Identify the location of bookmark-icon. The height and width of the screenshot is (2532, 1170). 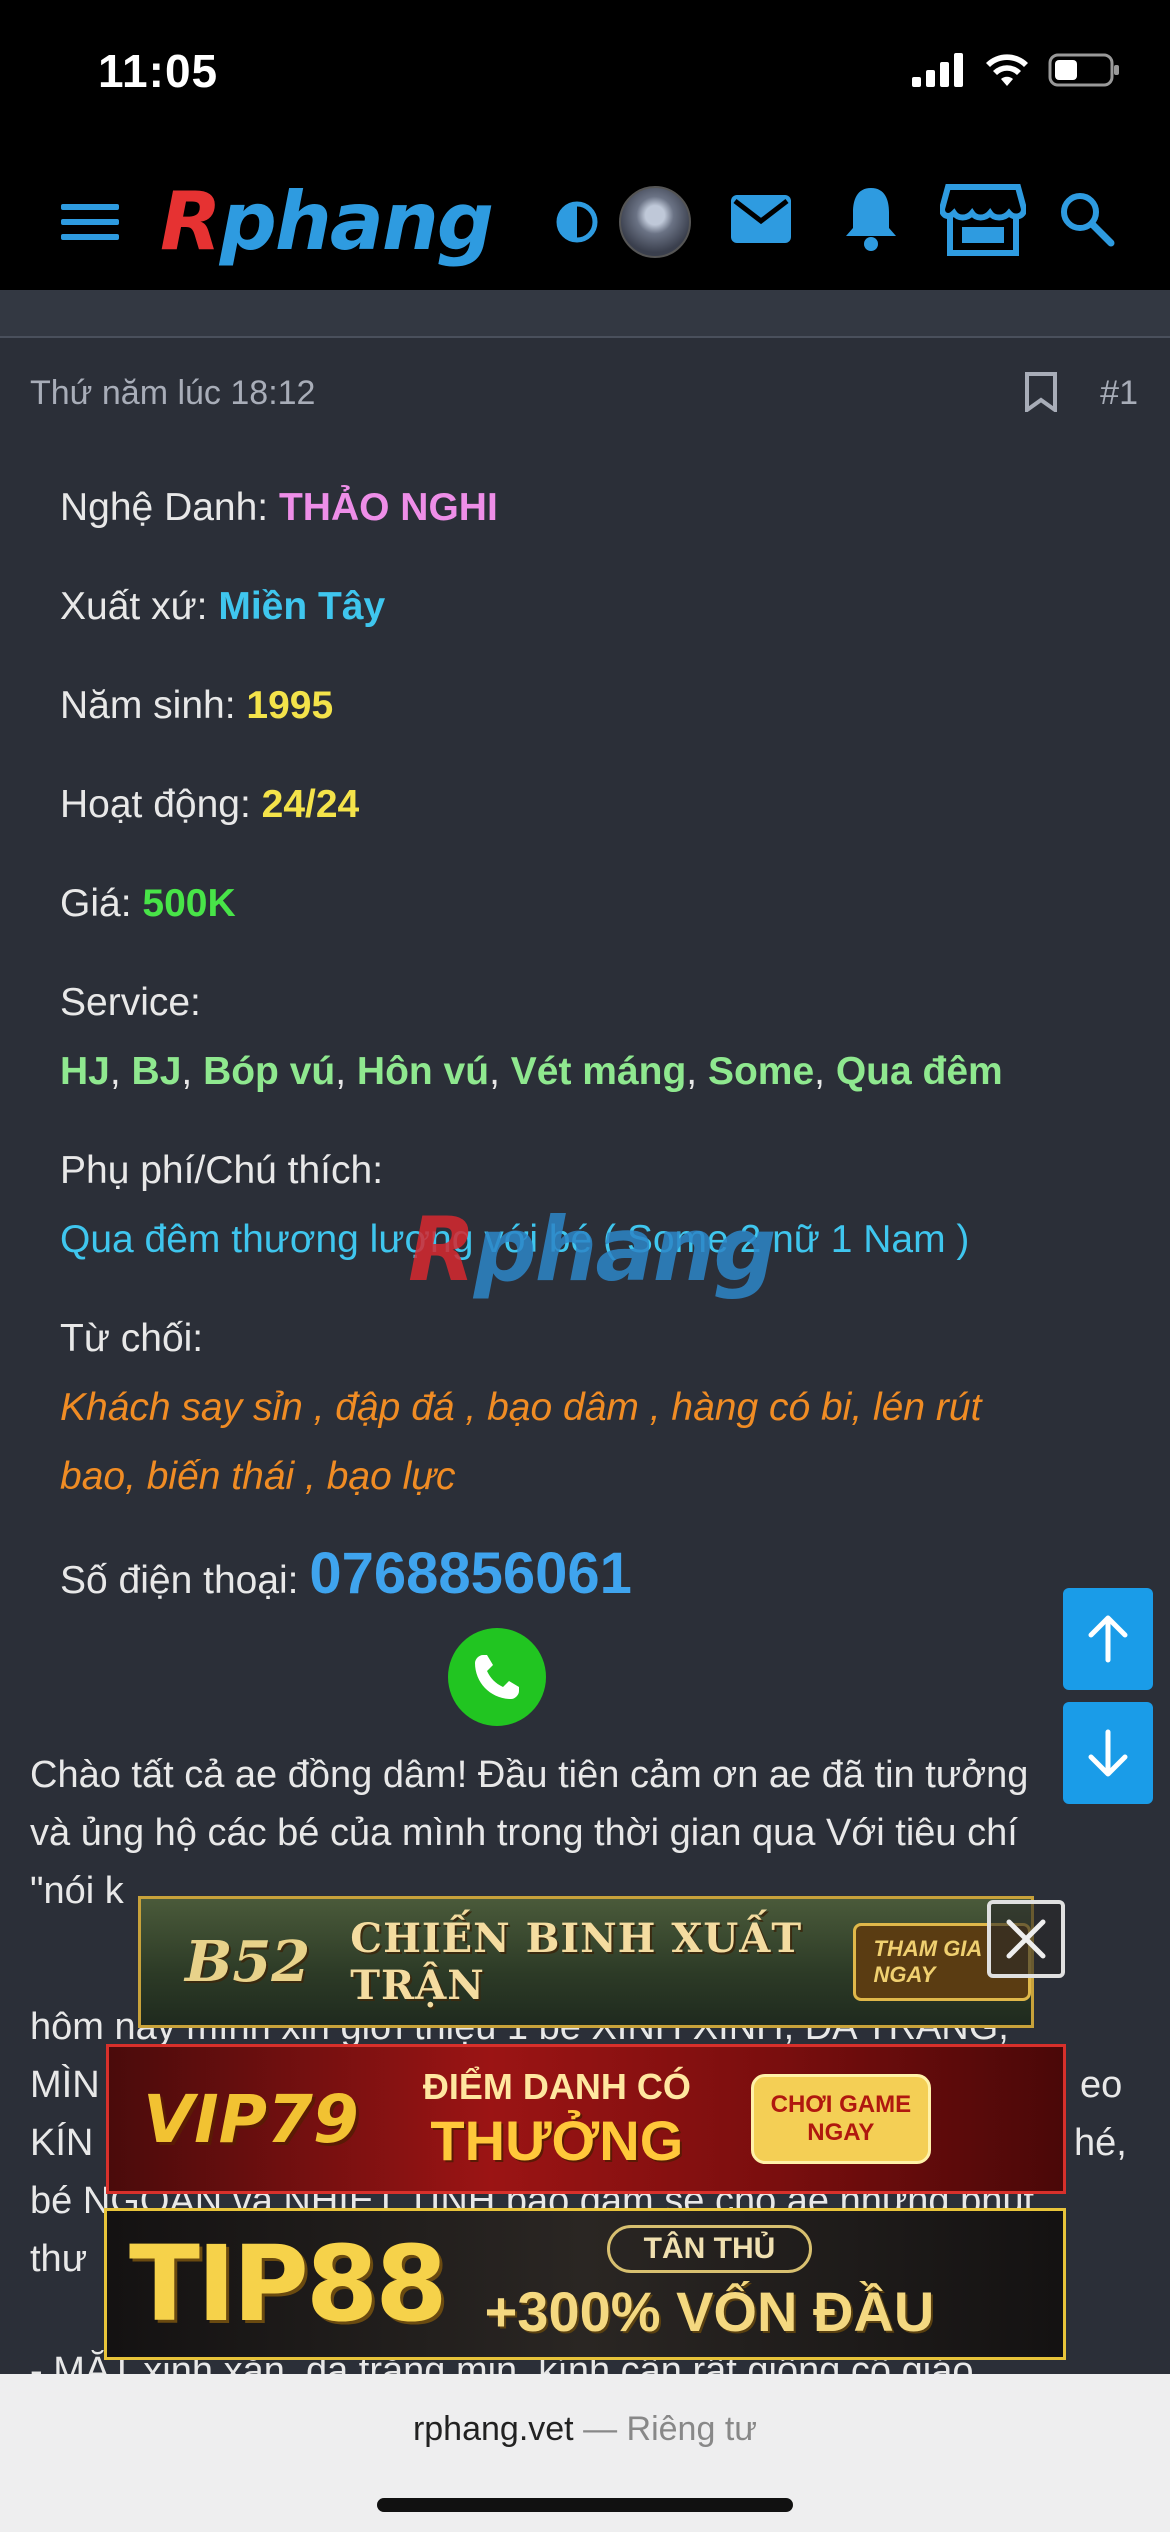
(1041, 394).